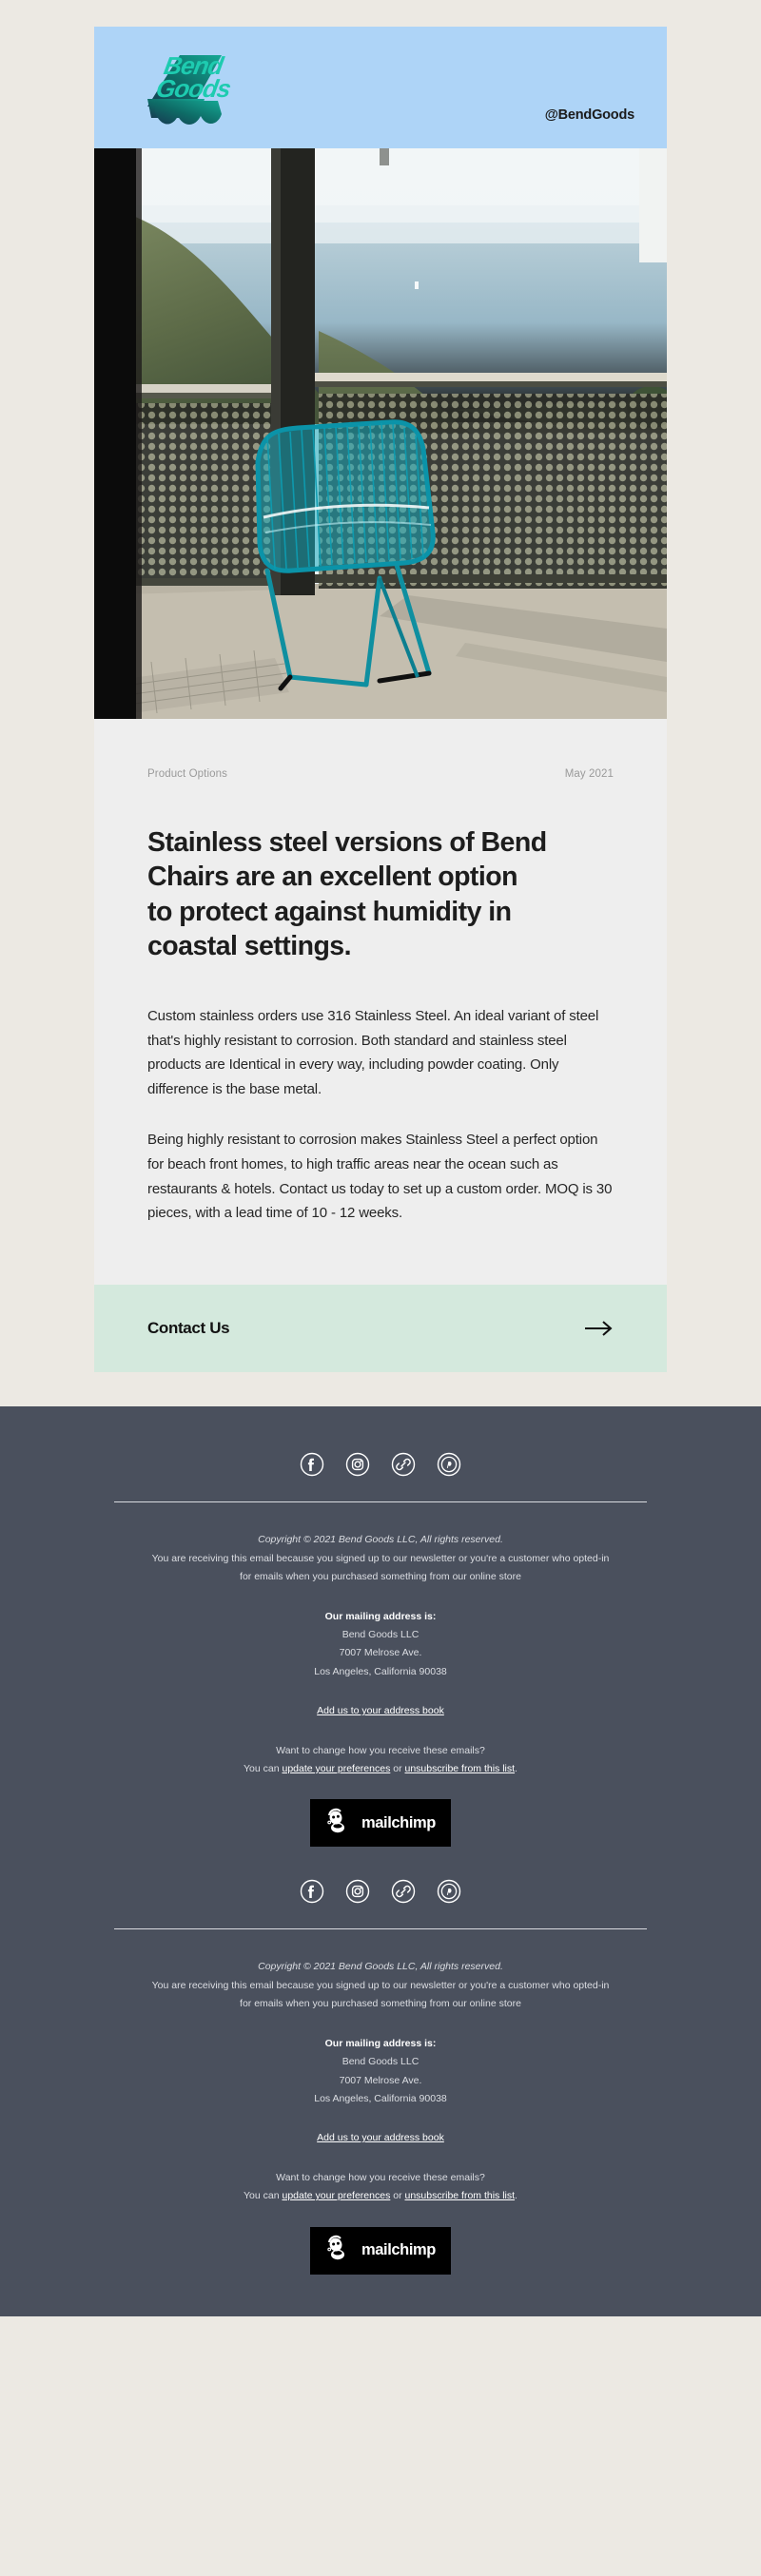  Describe the element at coordinates (312, 1464) in the screenshot. I see `facebook-icon` at that location.